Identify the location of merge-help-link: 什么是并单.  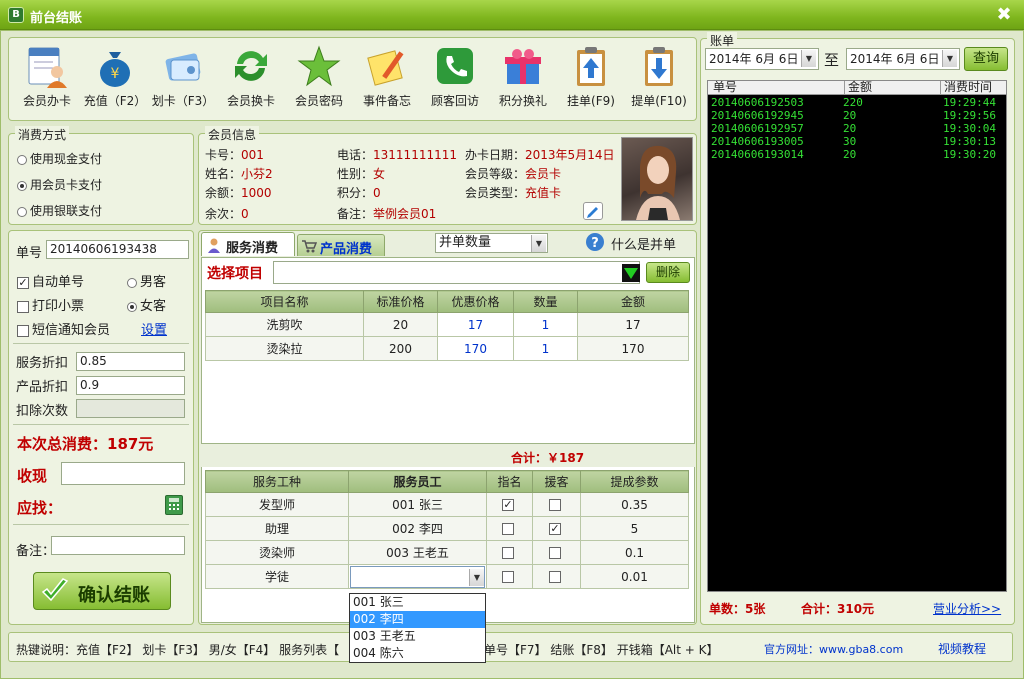
(643, 243).